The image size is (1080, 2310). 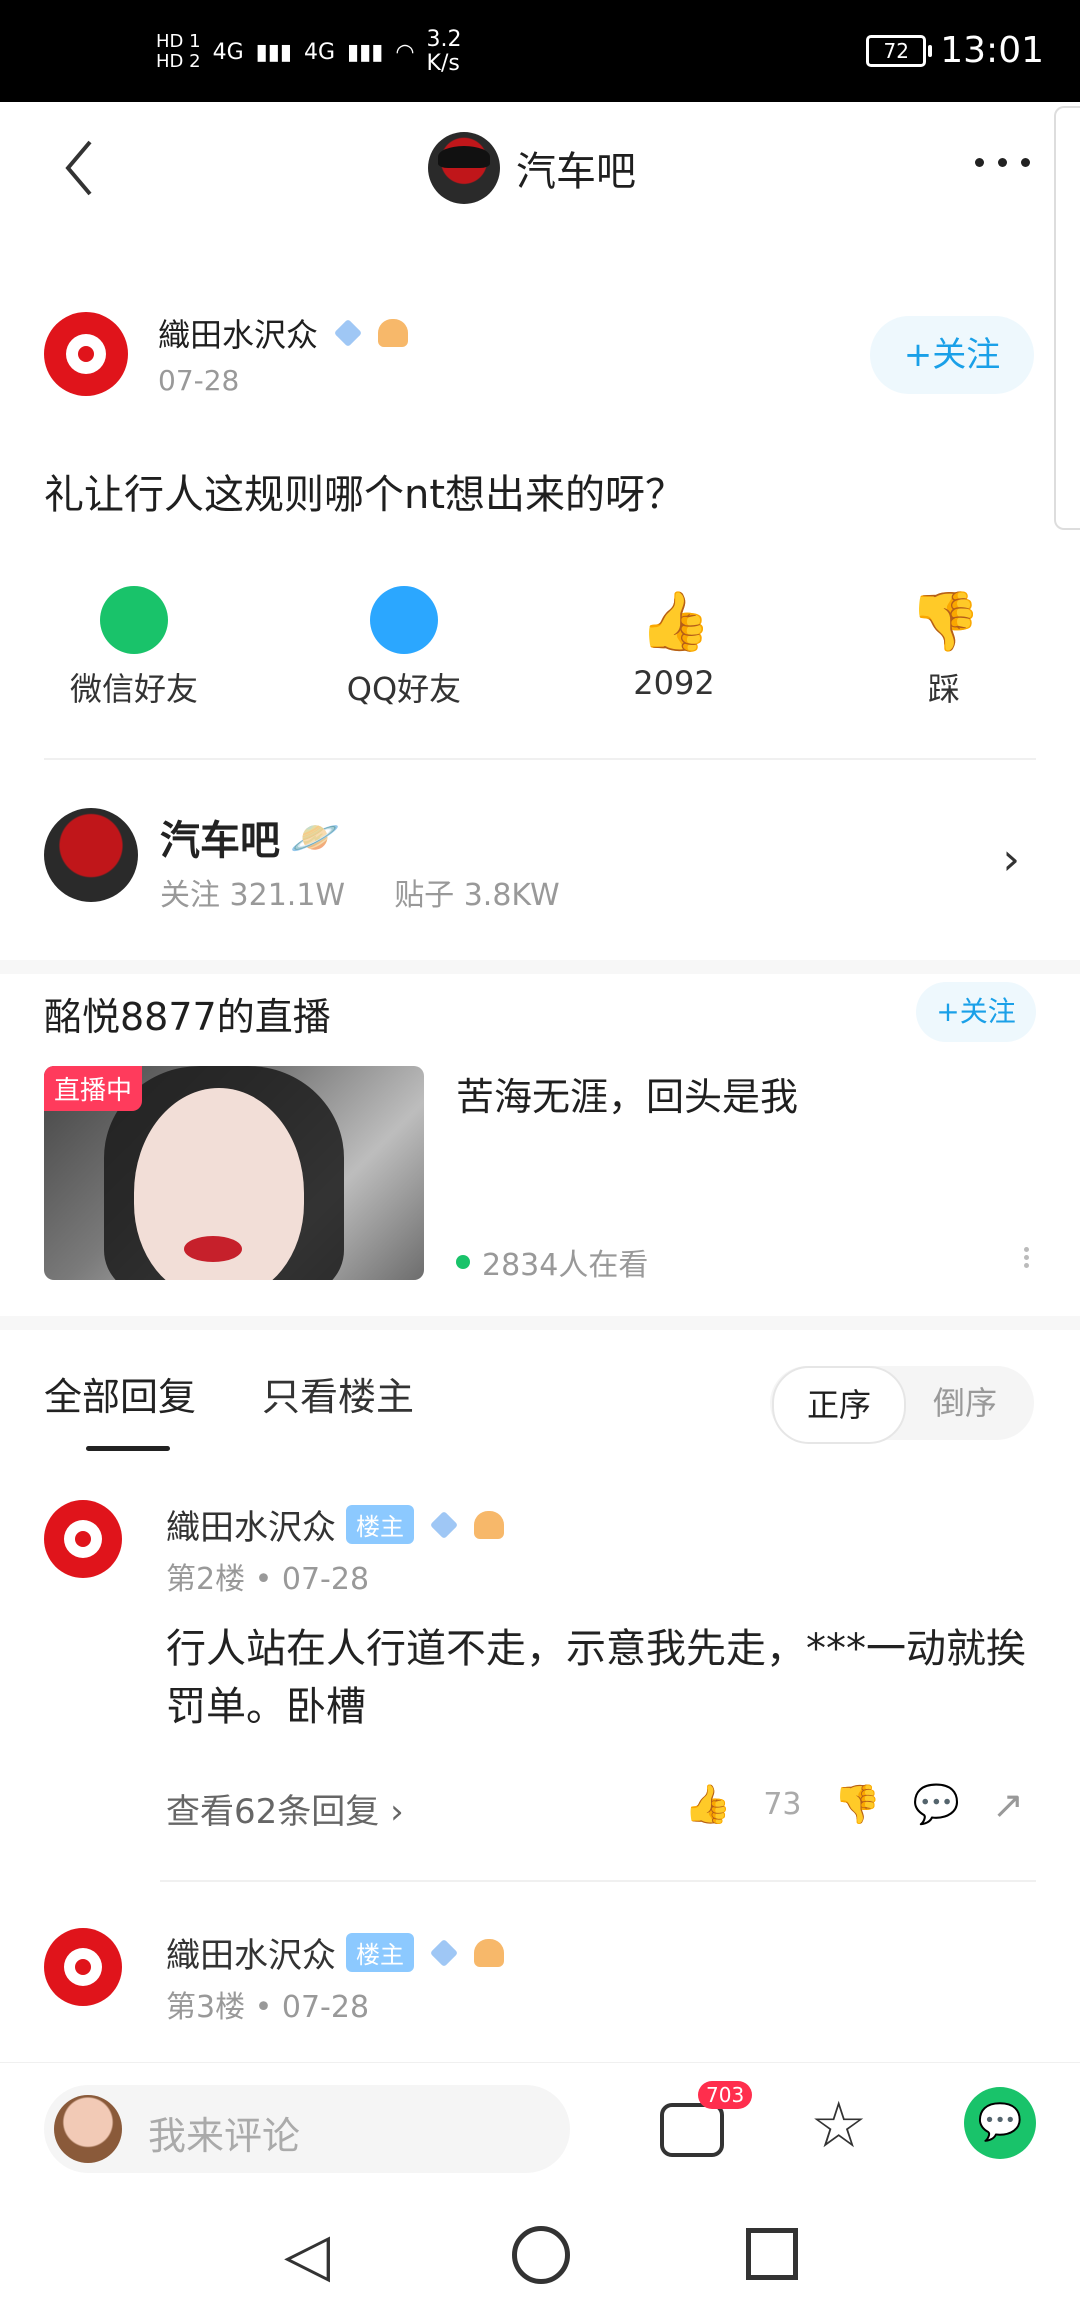 I want to click on page-title: 汽车吧, so click(x=576, y=172).